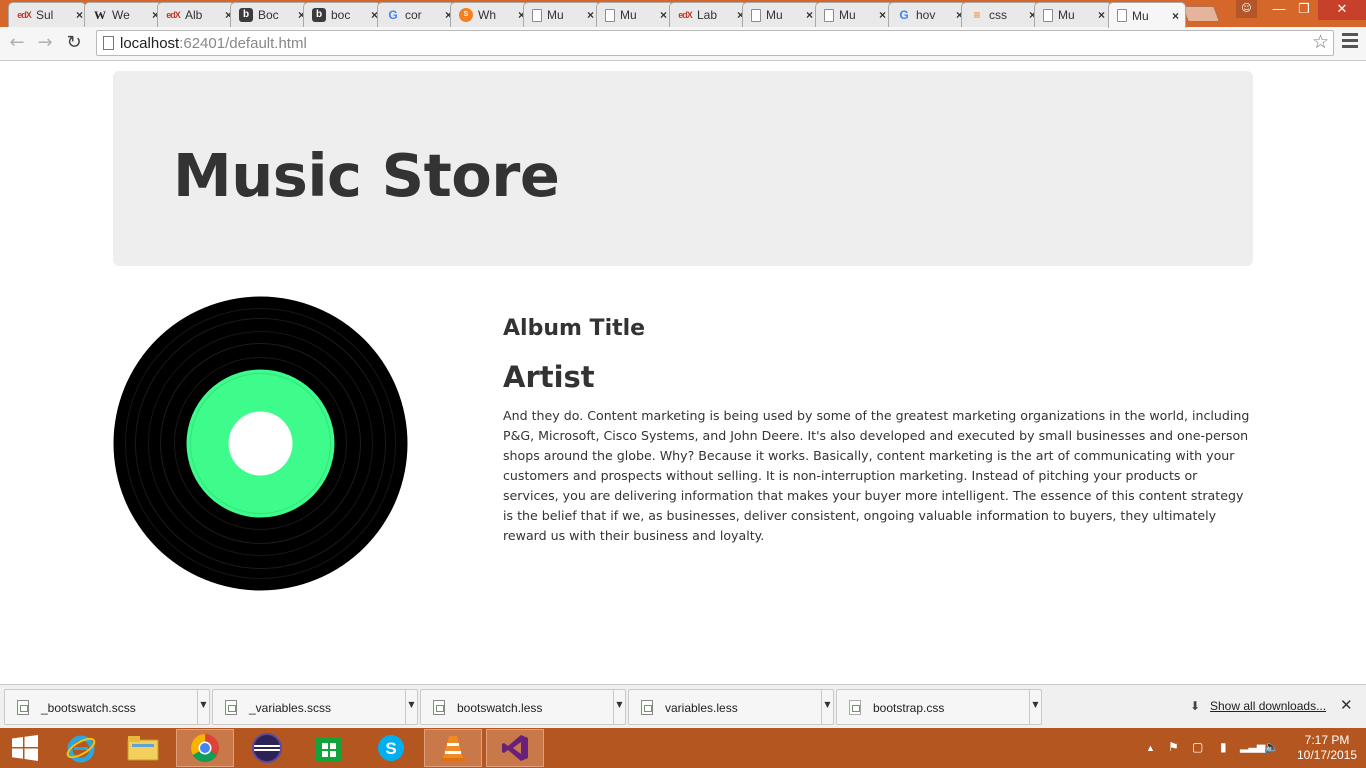 This screenshot has height=768, width=1366. What do you see at coordinates (243, 43) in the screenshot?
I see `url-path: :62401/default.html` at bounding box center [243, 43].